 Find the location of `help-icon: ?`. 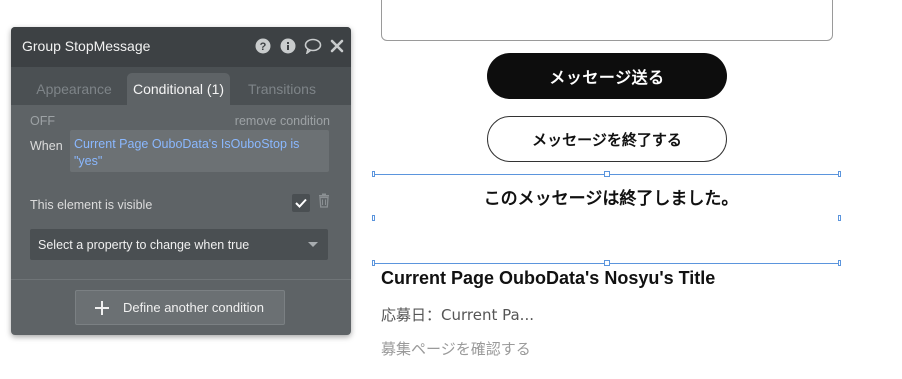

help-icon: ? is located at coordinates (263, 46).